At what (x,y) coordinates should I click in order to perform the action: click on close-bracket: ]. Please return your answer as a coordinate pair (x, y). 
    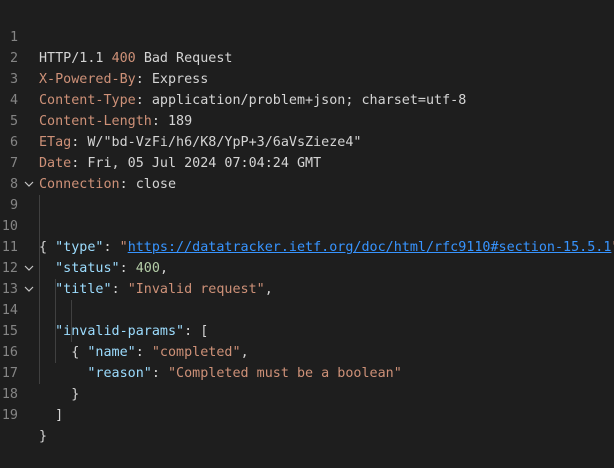
    Looking at the image, I should click on (51, 415).